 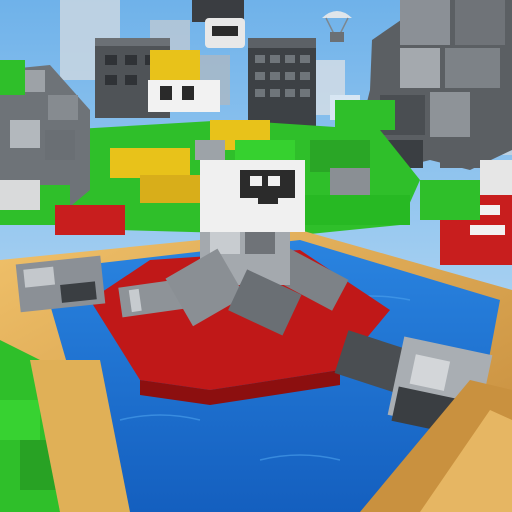 I want to click on floating-block-left, so click(x=60, y=284).